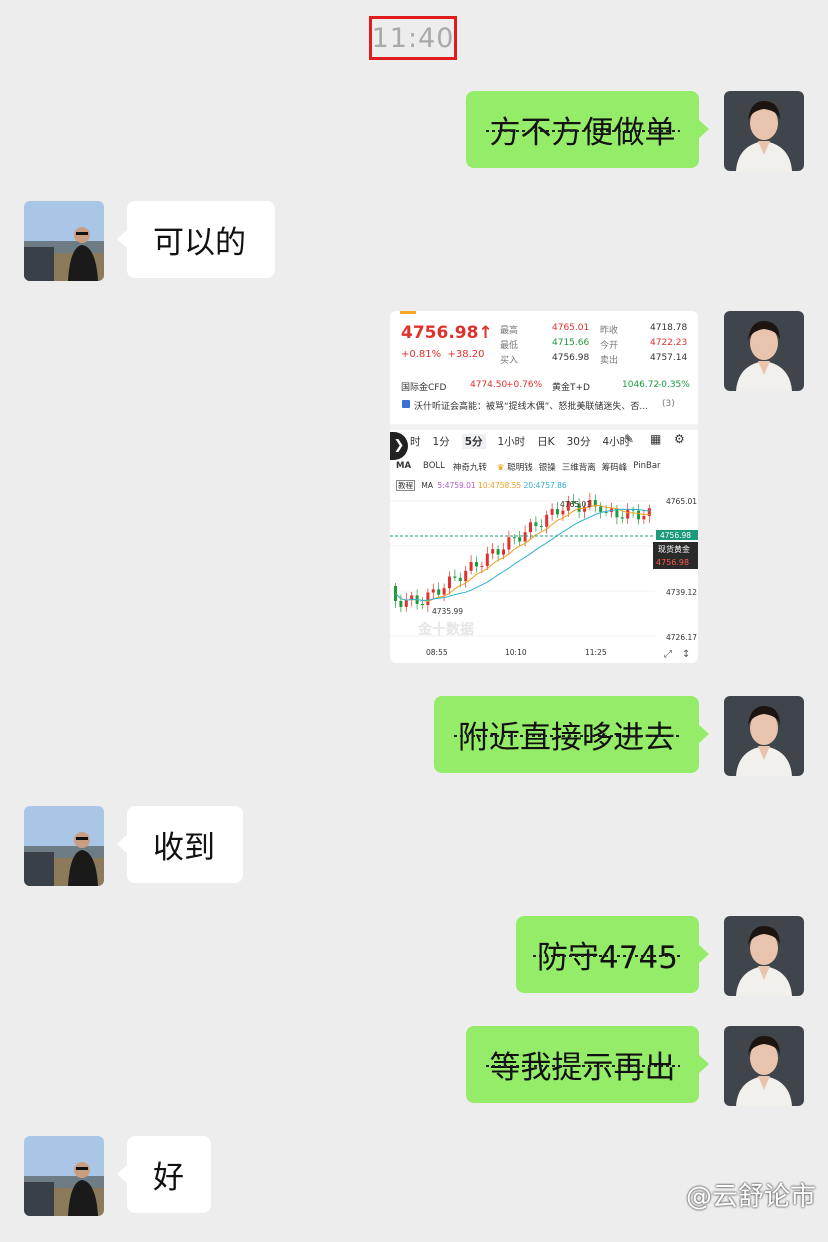 The image size is (828, 1242). I want to click on crown-icon: ♛, so click(500, 468).